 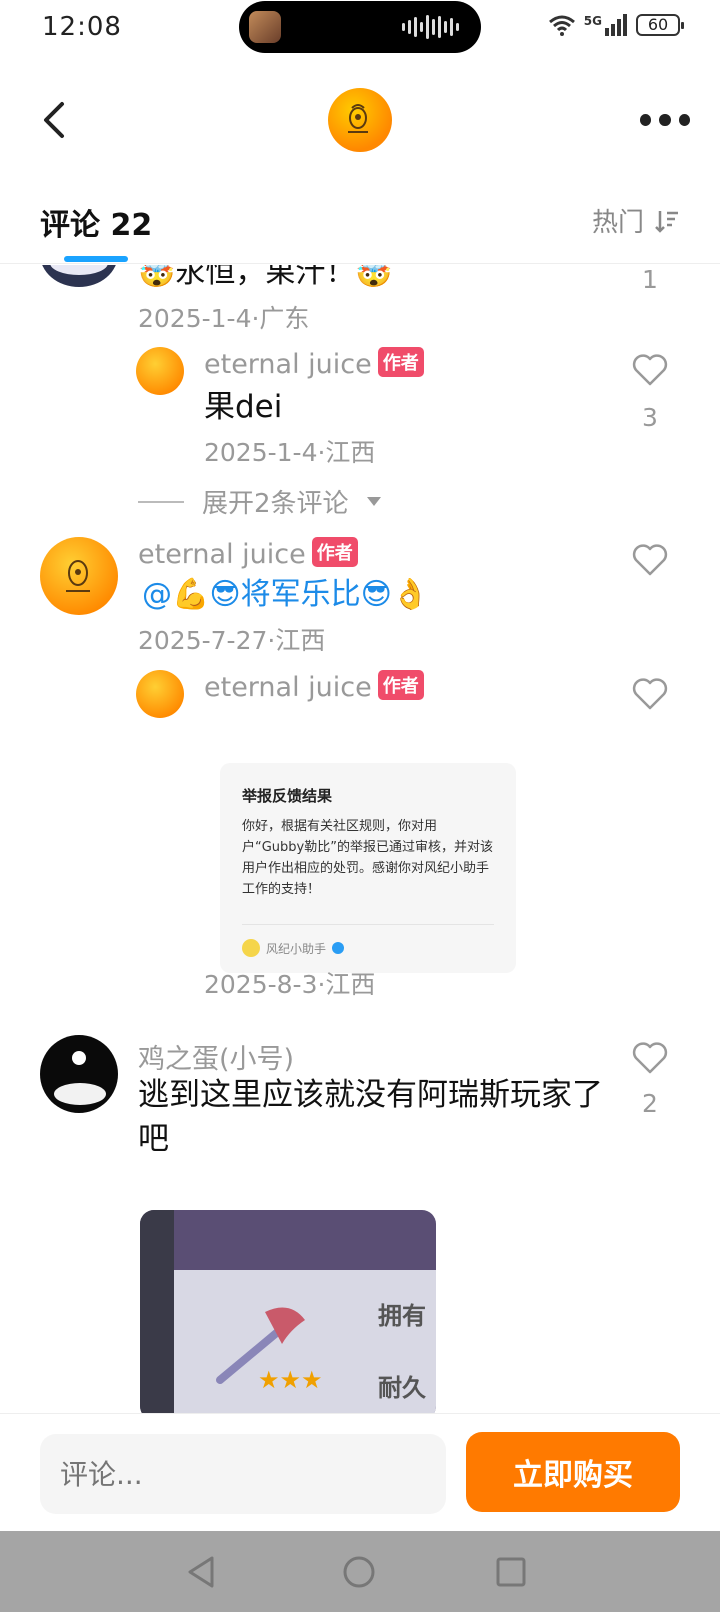 I want to click on audio-wave-icon, so click(x=430, y=27).